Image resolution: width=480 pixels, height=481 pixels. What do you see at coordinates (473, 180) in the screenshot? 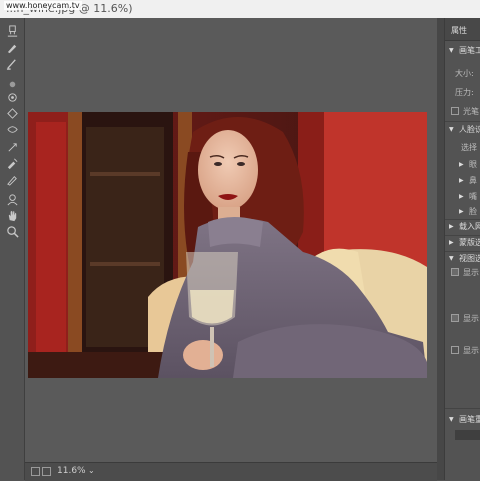
I see `nose-group: 鼻` at bounding box center [473, 180].